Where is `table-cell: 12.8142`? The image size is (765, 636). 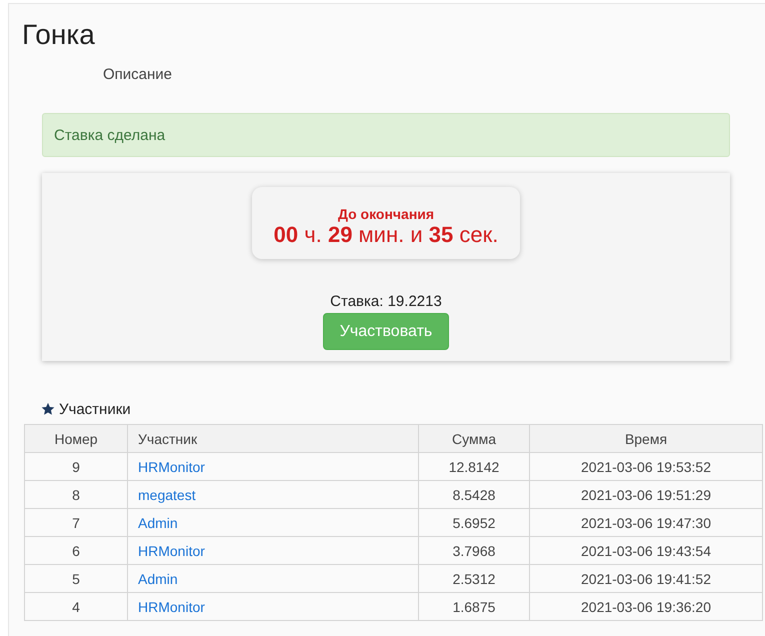
table-cell: 12.8142 is located at coordinates (474, 466).